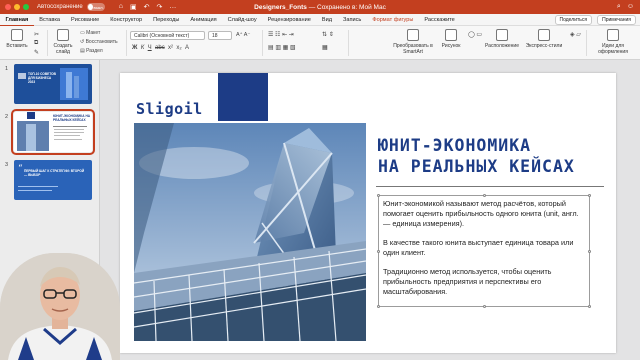  I want to click on slide-thumbnail-2: ЮНИТ-ЭКОНОМИКА НА РЕАЛЬНЫХ КЕЙСАХ, so click(53, 132).